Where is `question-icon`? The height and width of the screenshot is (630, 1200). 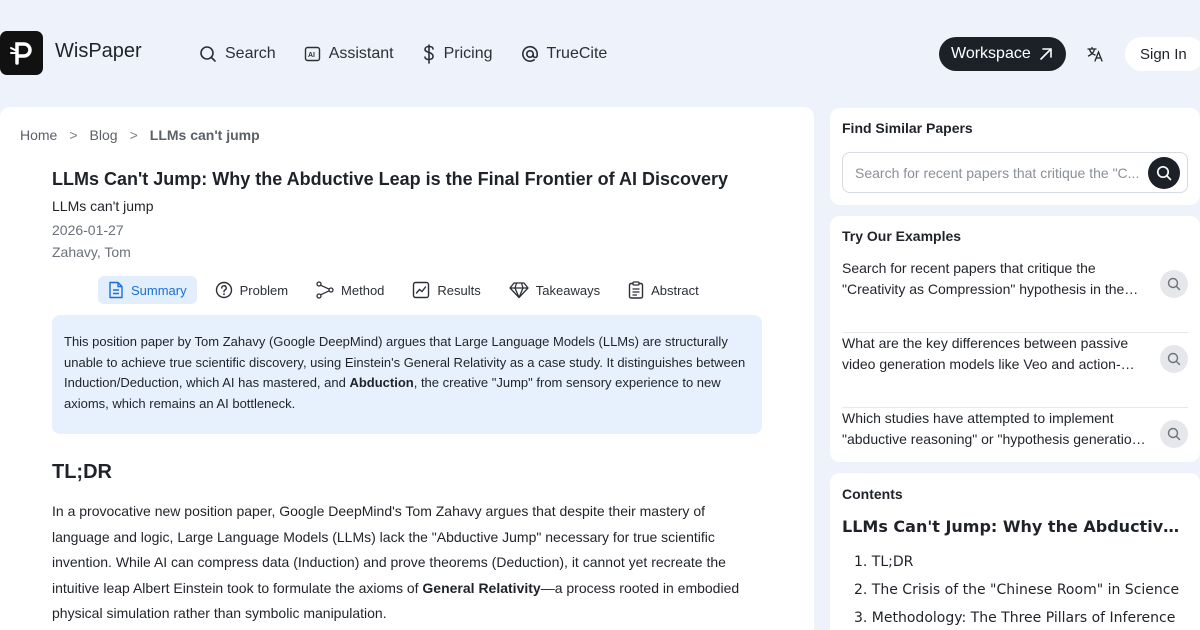
question-icon is located at coordinates (223, 290).